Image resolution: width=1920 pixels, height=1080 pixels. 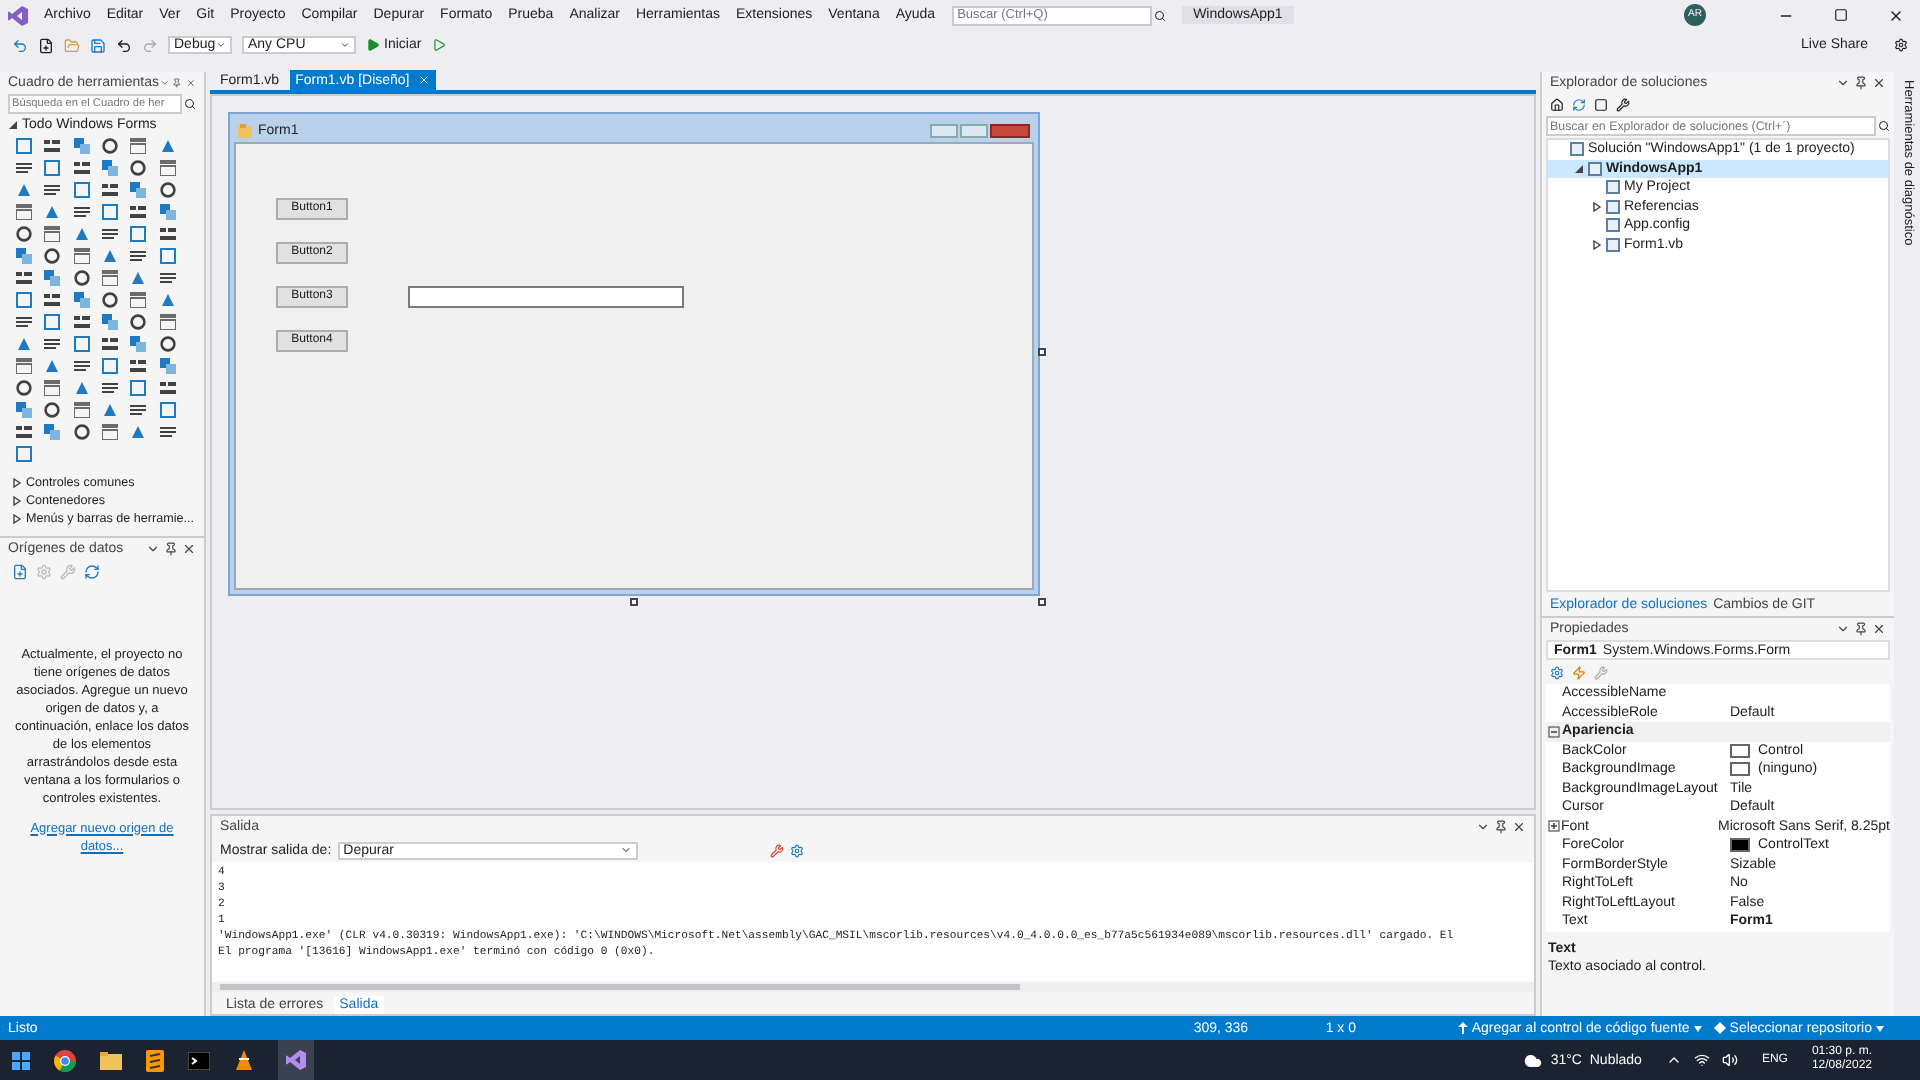 What do you see at coordinates (1533, 1060) in the screenshot?
I see `cloud-icon` at bounding box center [1533, 1060].